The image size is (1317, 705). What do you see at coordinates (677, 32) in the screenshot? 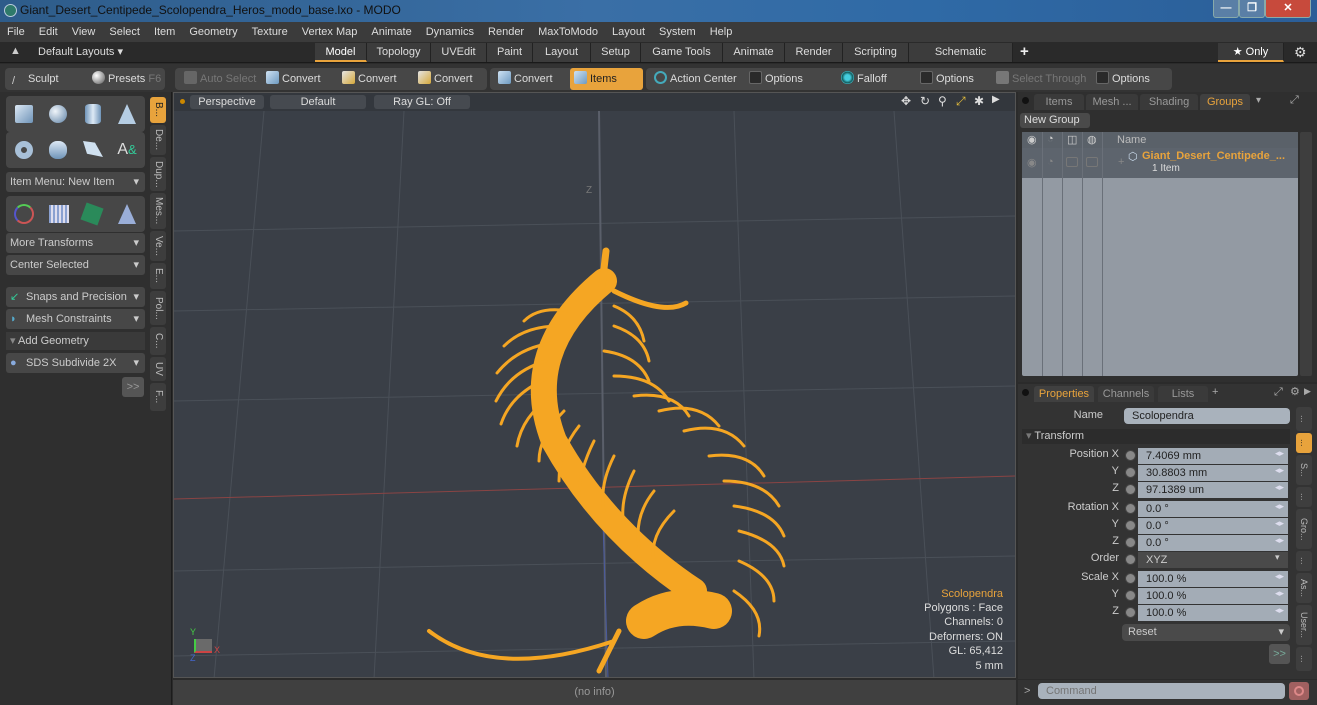
I see `menu-system: System` at bounding box center [677, 32].